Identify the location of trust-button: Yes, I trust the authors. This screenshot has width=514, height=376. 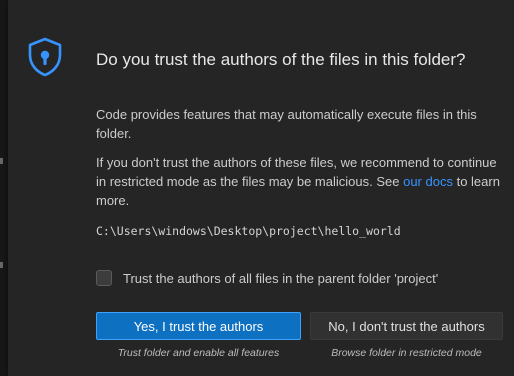
(198, 326).